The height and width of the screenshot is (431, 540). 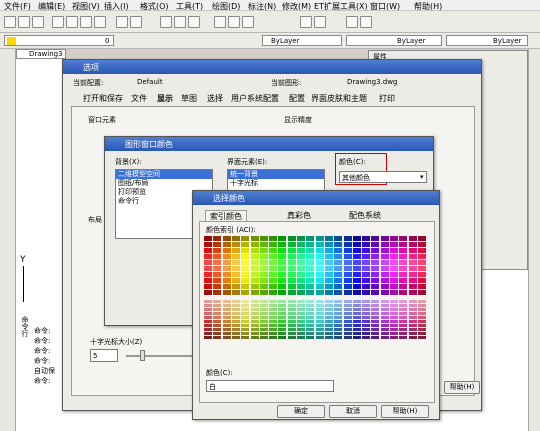 I want to click on cancel-button: 取消, so click(x=353, y=411).